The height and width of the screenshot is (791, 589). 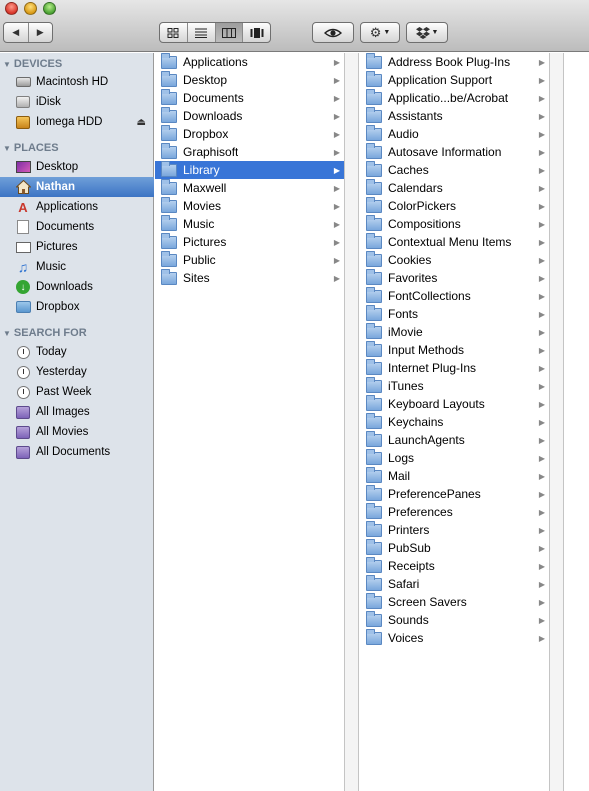 What do you see at coordinates (249, 223) in the screenshot?
I see `folder-row: Music ▶` at bounding box center [249, 223].